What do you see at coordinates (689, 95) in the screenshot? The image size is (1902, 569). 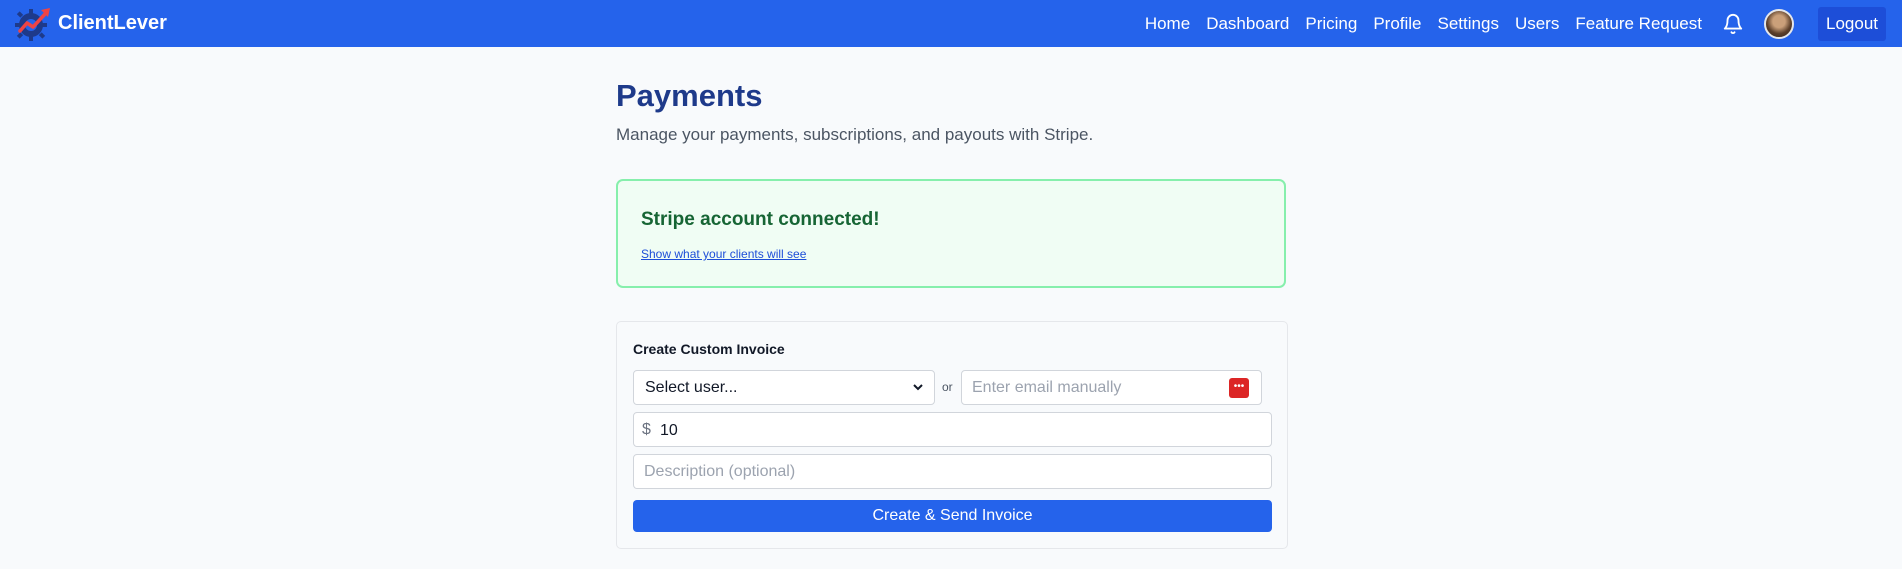 I see `page-title: Payments` at bounding box center [689, 95].